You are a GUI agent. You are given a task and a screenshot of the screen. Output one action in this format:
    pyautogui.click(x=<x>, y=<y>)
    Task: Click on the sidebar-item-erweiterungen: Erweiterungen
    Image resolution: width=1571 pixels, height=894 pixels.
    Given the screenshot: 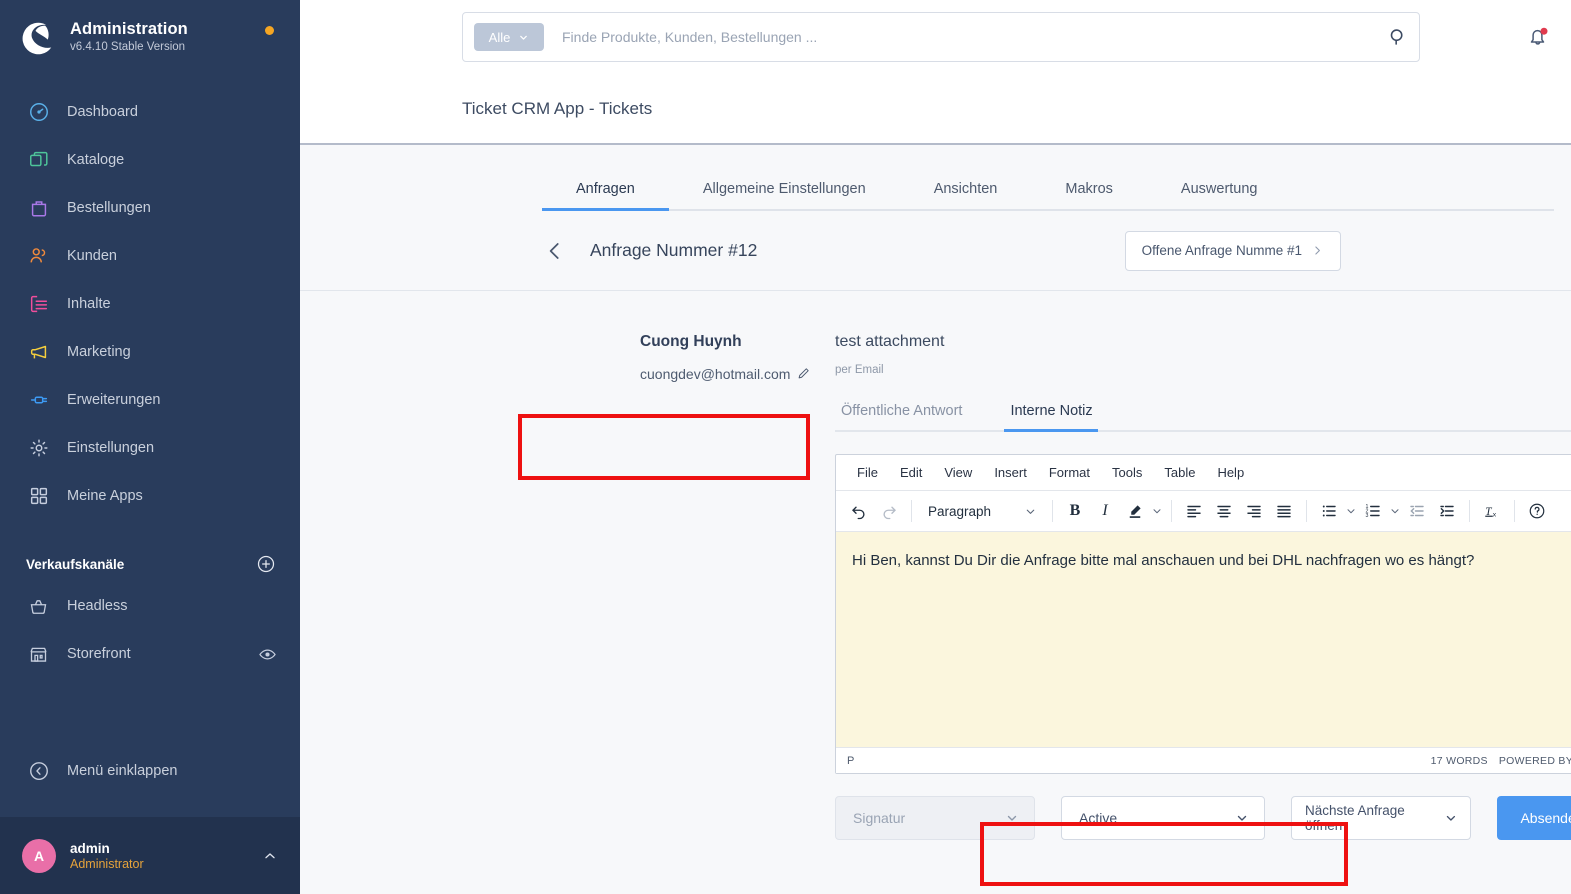 What is the action you would take?
    pyautogui.click(x=150, y=400)
    